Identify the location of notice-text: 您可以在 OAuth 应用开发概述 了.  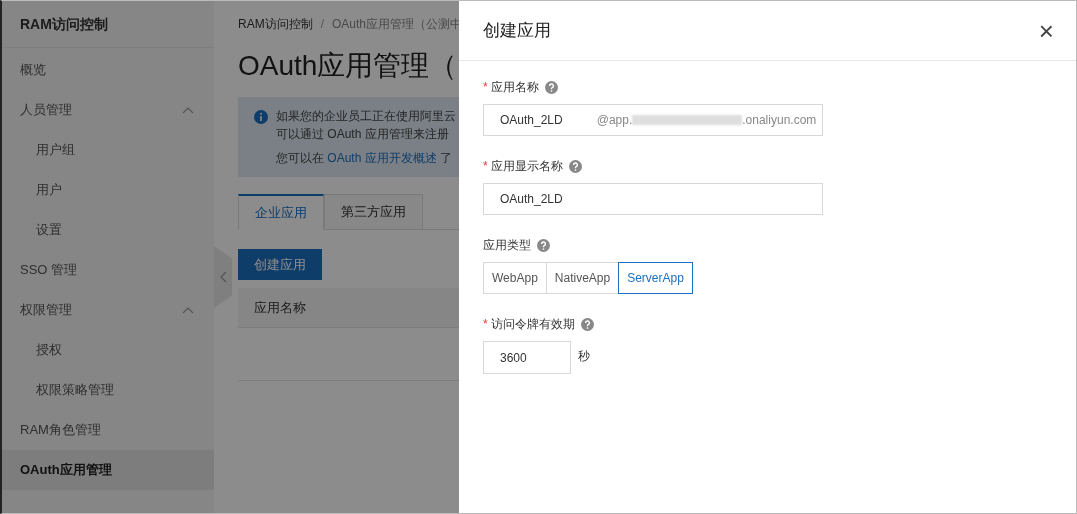
(365, 158).